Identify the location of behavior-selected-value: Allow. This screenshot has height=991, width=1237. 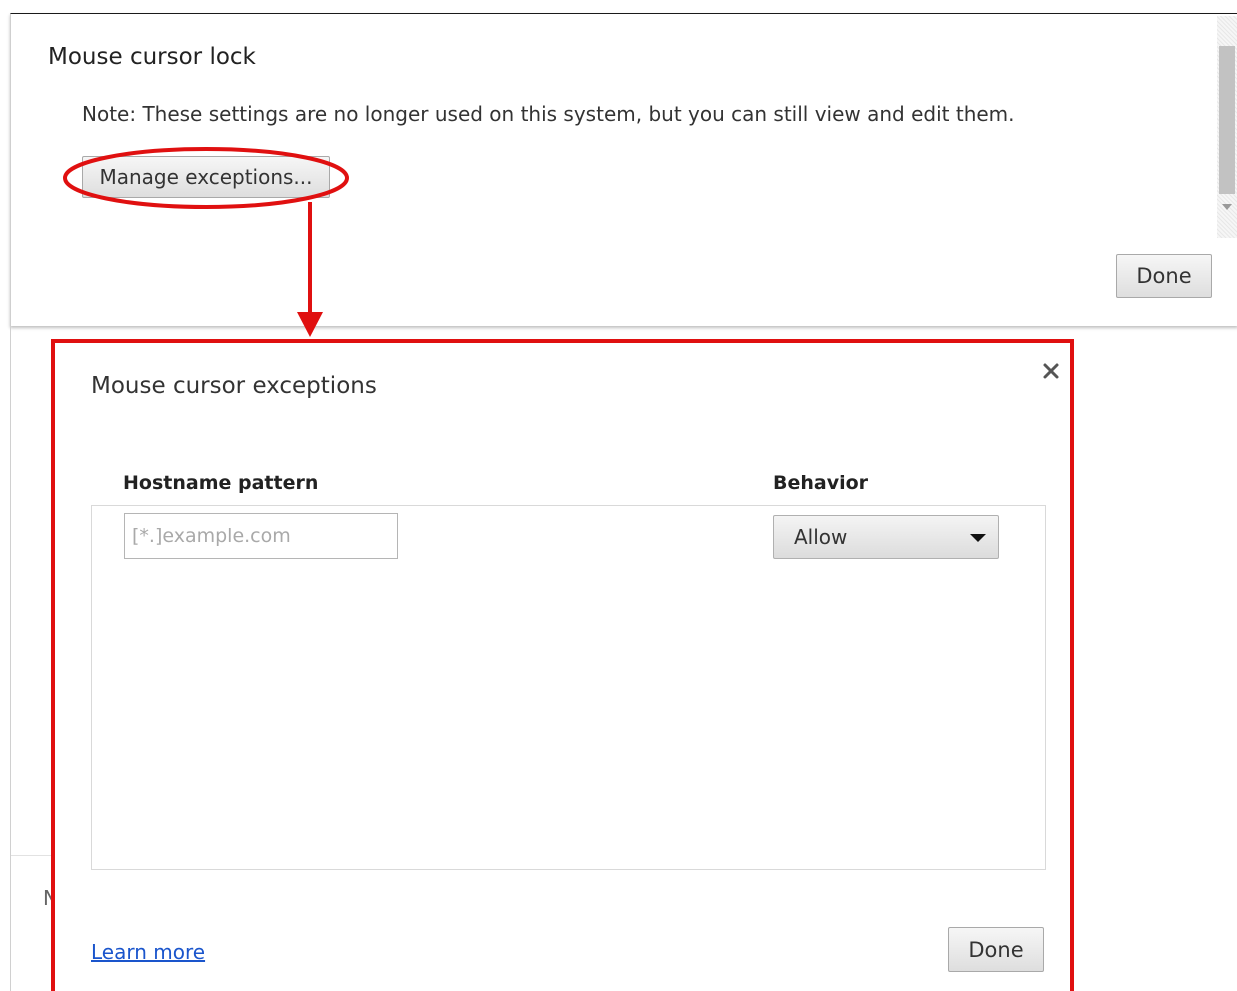
(821, 537).